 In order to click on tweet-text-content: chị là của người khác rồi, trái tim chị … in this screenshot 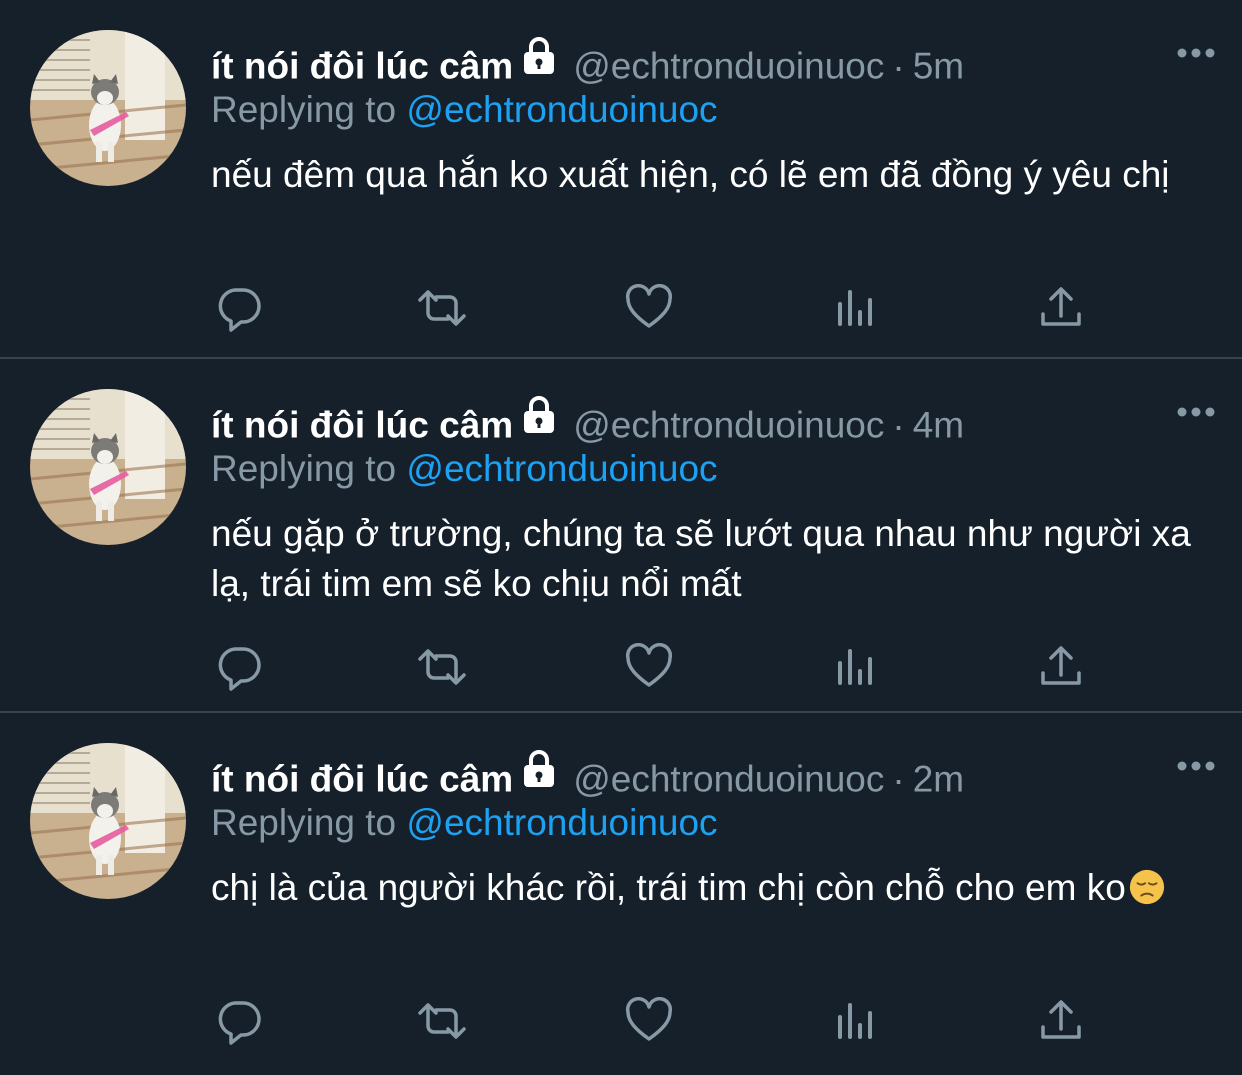, I will do `click(668, 887)`.